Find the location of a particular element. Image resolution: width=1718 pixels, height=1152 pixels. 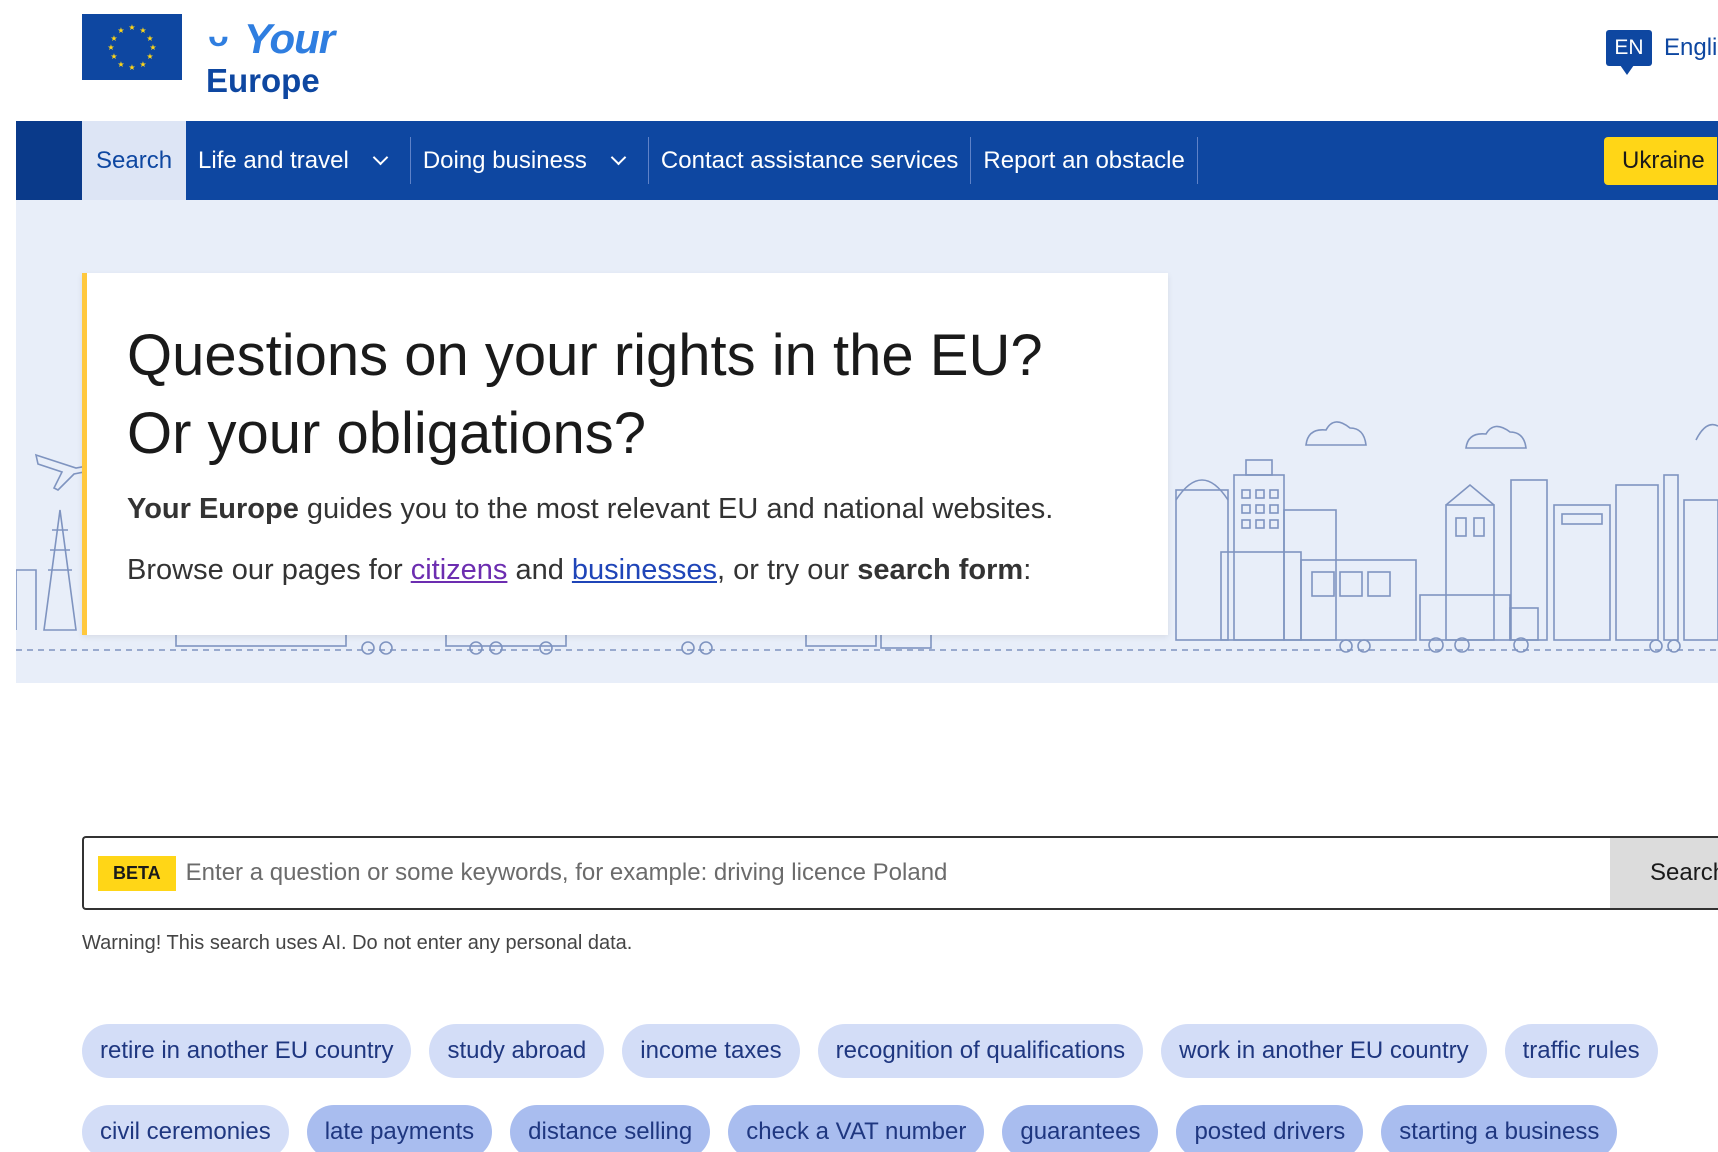

tag-traffic-rules: traffic rules is located at coordinates (1581, 1051).